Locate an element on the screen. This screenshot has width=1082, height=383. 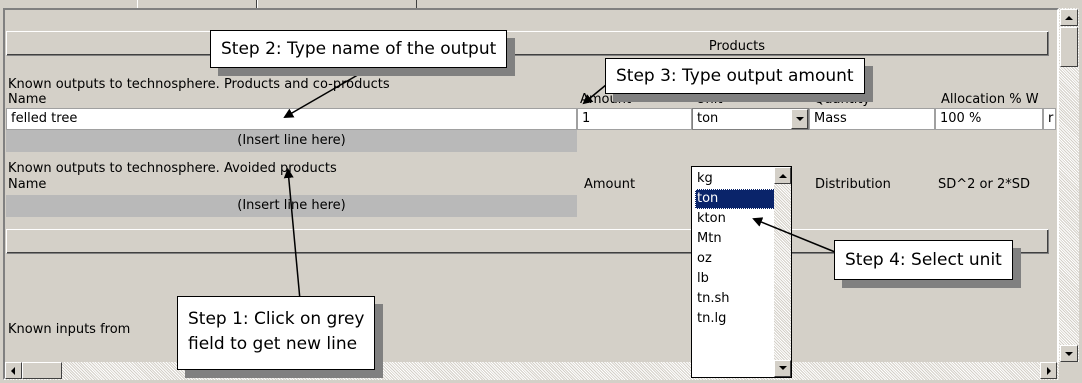
step1-arrow is located at coordinates (292, 234).